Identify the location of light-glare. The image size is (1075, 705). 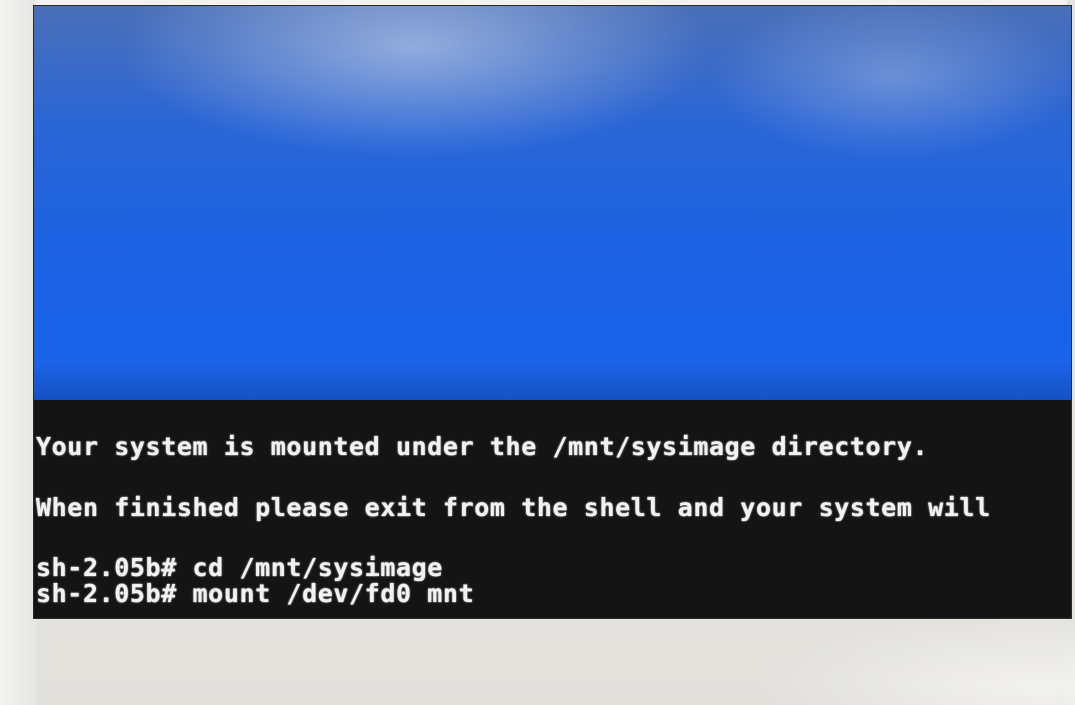
(915, 660).